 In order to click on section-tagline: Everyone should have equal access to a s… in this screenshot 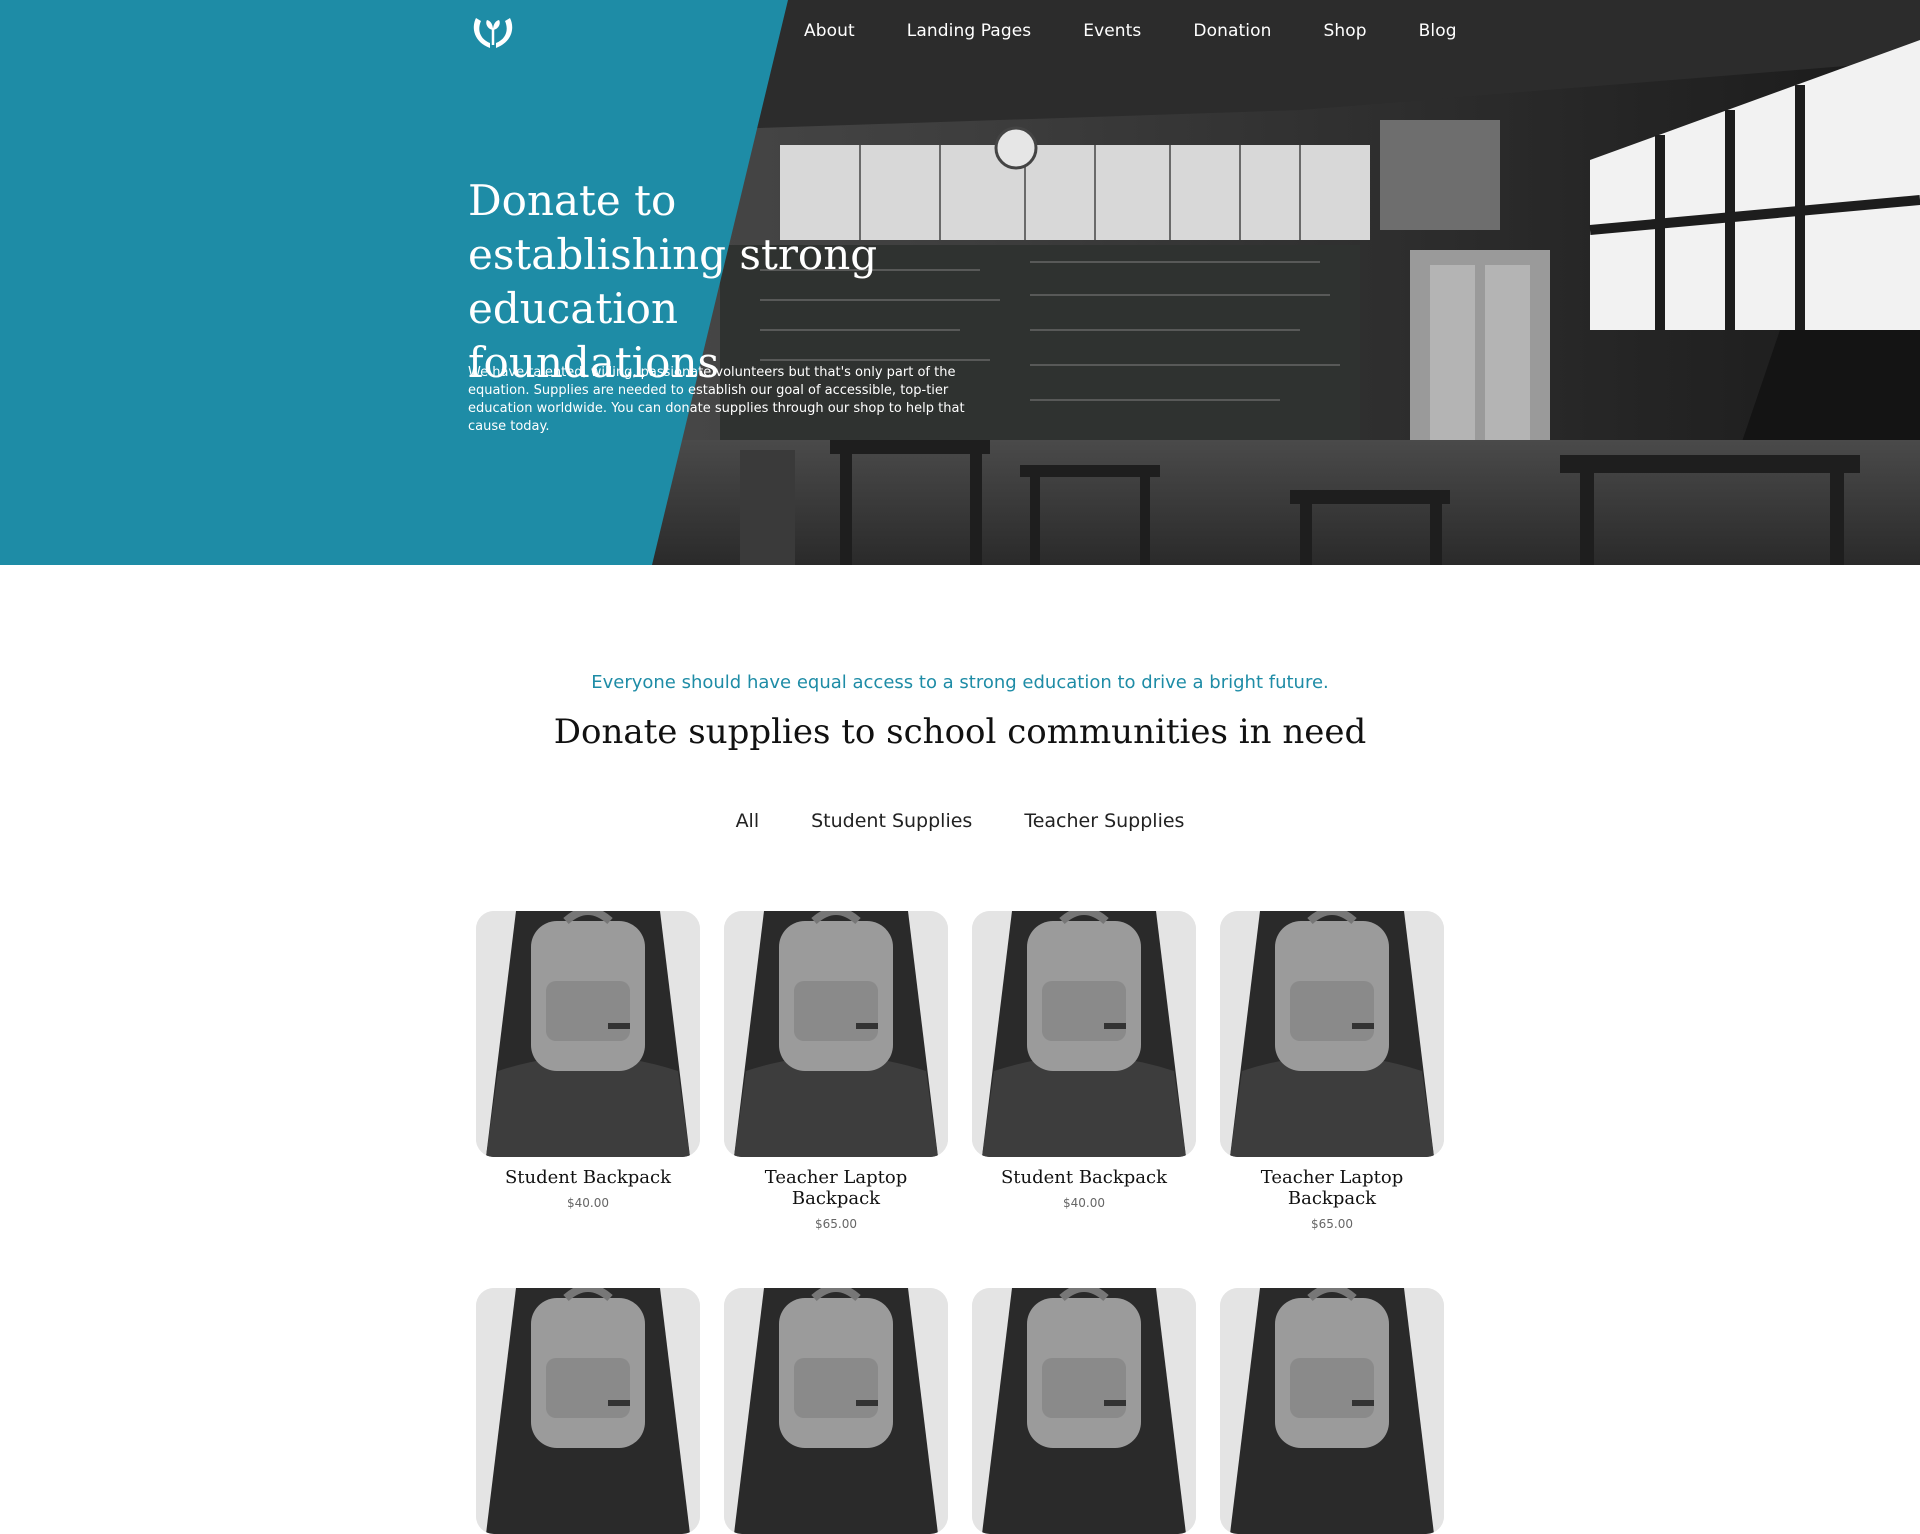, I will do `click(960, 682)`.